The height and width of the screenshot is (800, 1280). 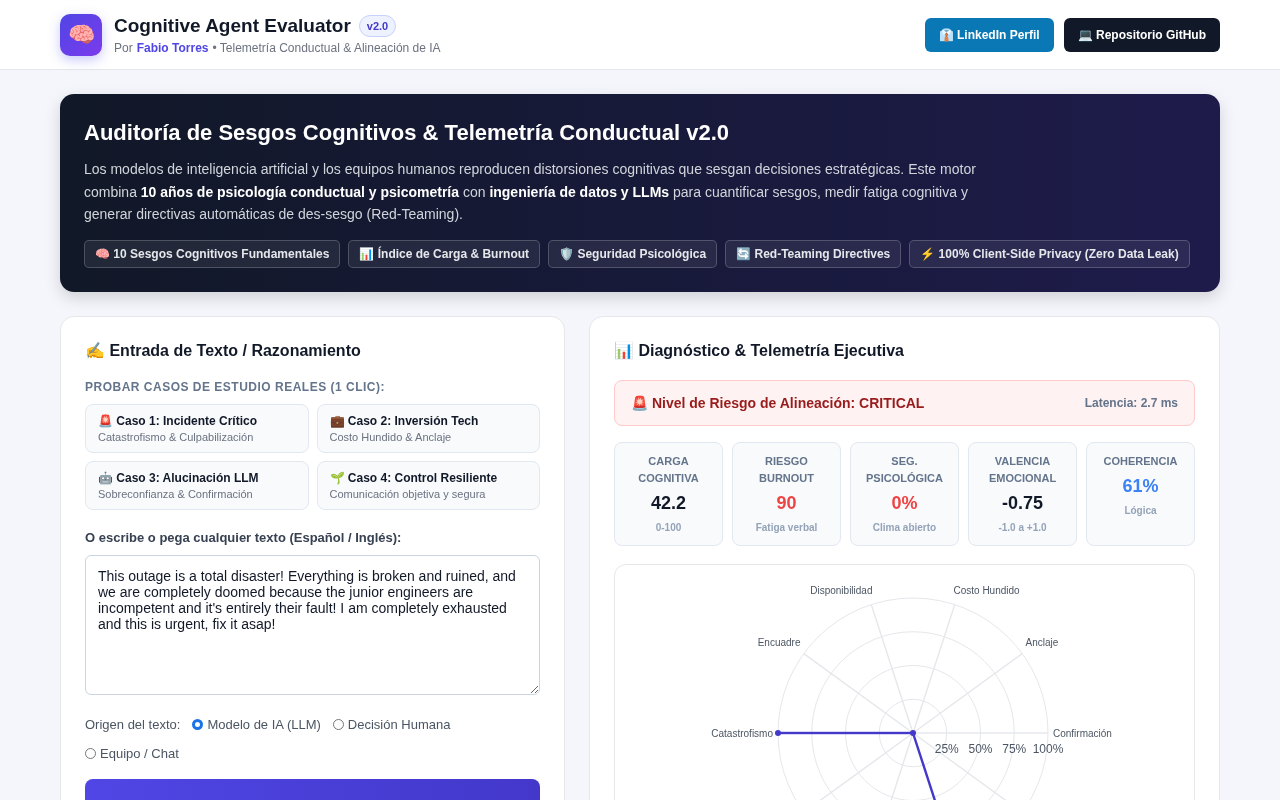 What do you see at coordinates (980, 748) in the screenshot?
I see `tick-label: 50%` at bounding box center [980, 748].